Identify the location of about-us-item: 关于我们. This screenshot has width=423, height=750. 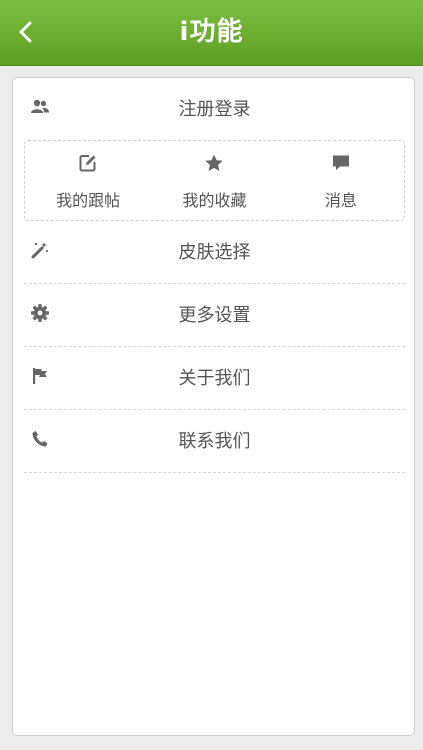
(214, 378).